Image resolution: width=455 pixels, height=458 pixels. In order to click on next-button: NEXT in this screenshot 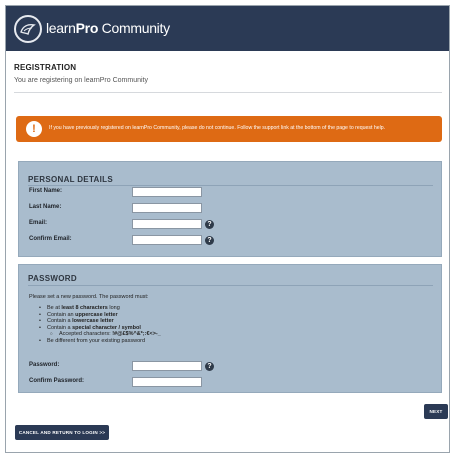, I will do `click(436, 411)`.